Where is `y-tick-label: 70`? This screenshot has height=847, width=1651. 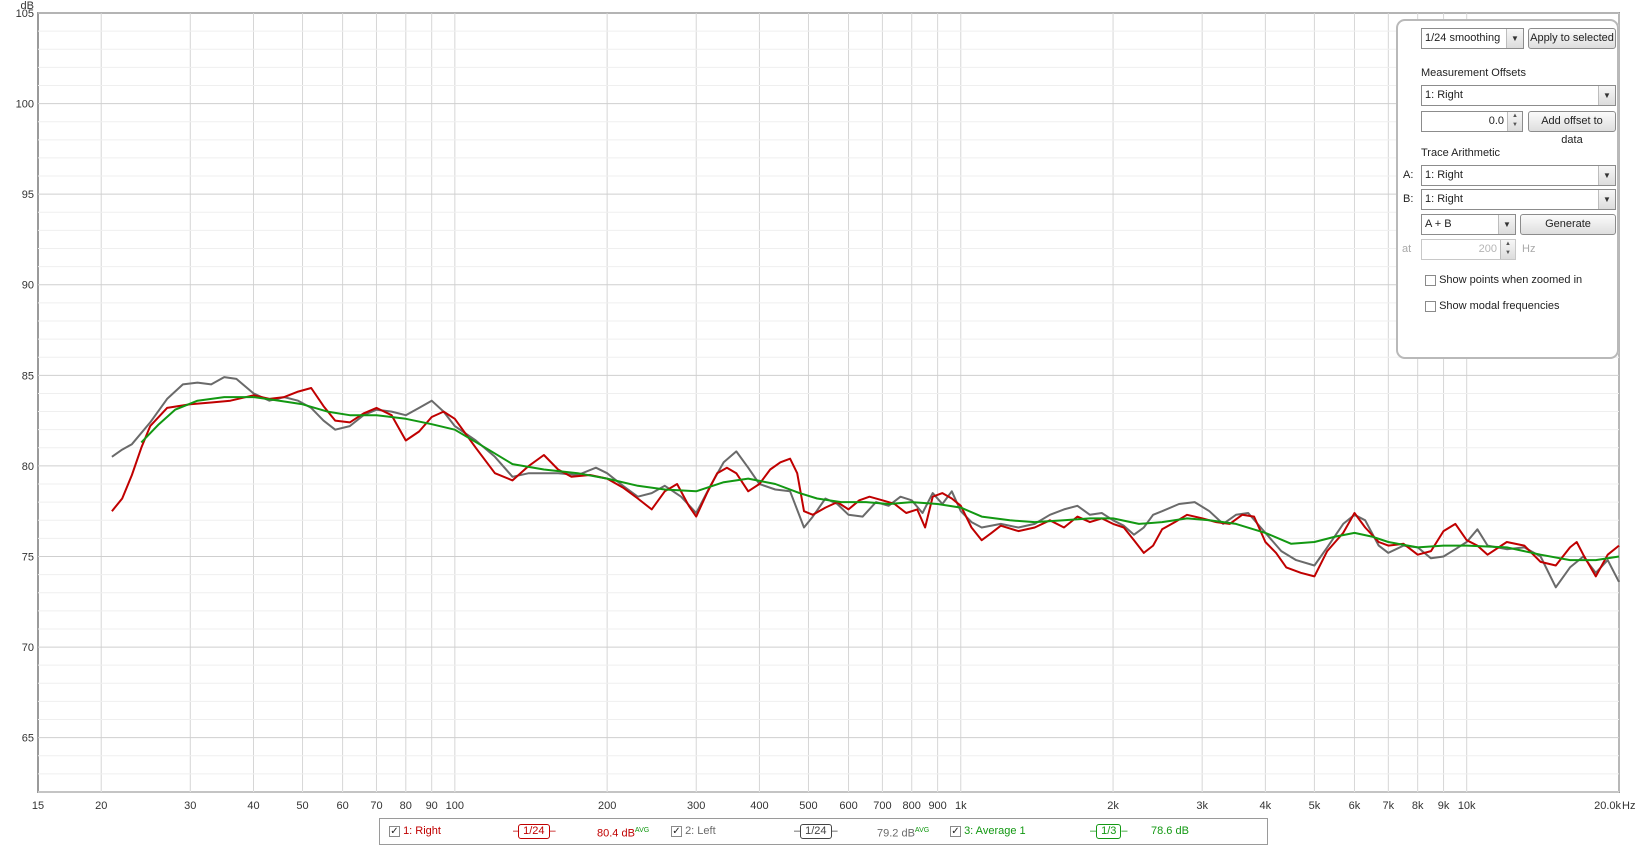 y-tick-label: 70 is located at coordinates (28, 648).